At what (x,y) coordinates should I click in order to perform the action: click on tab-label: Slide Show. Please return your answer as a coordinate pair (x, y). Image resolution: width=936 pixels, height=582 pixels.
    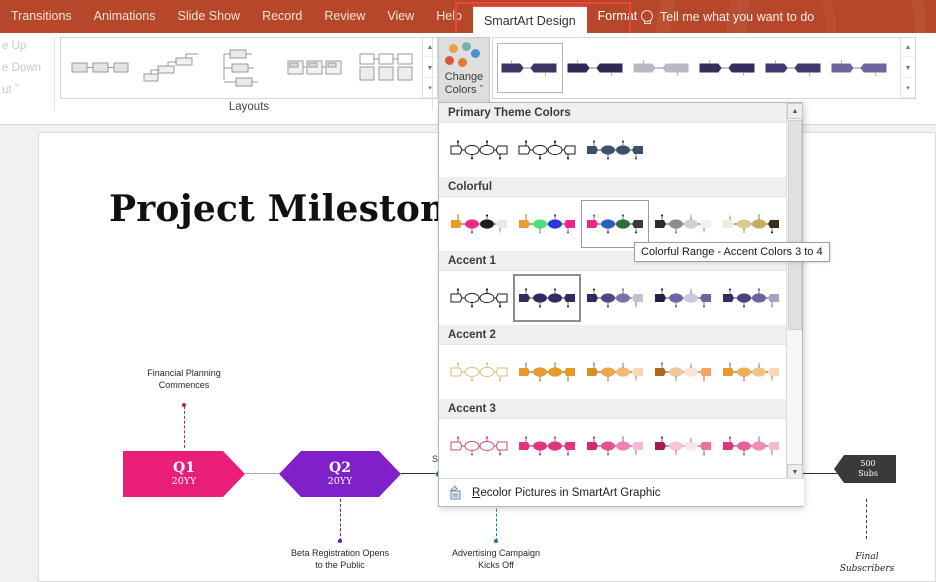
    Looking at the image, I should click on (209, 16).